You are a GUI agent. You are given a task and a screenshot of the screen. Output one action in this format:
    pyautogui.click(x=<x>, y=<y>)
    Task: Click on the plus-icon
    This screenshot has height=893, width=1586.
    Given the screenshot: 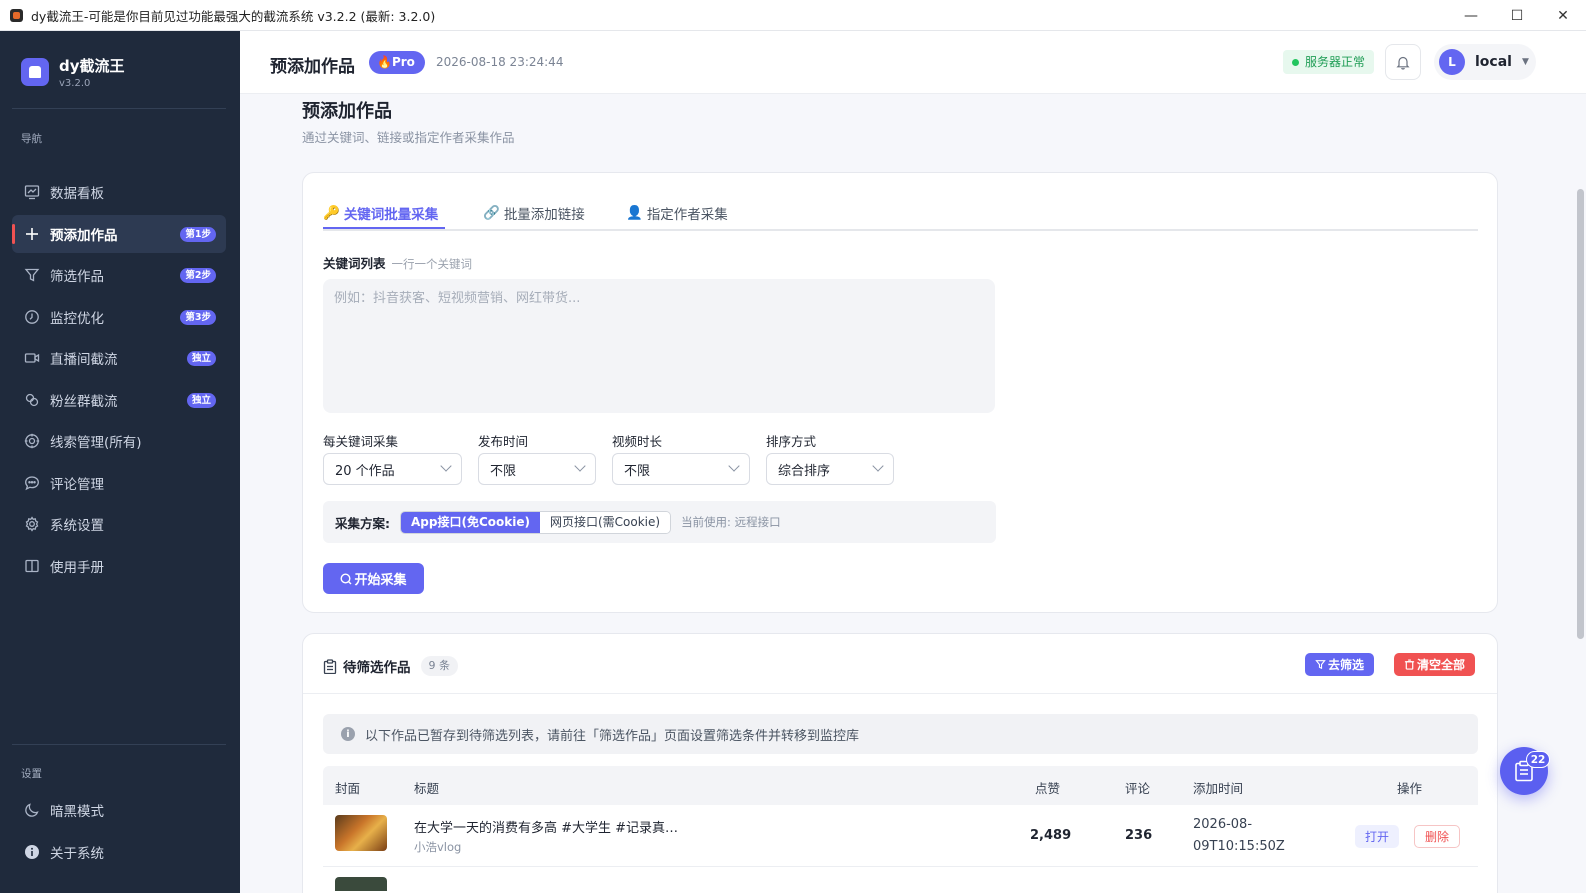 What is the action you would take?
    pyautogui.click(x=31, y=233)
    